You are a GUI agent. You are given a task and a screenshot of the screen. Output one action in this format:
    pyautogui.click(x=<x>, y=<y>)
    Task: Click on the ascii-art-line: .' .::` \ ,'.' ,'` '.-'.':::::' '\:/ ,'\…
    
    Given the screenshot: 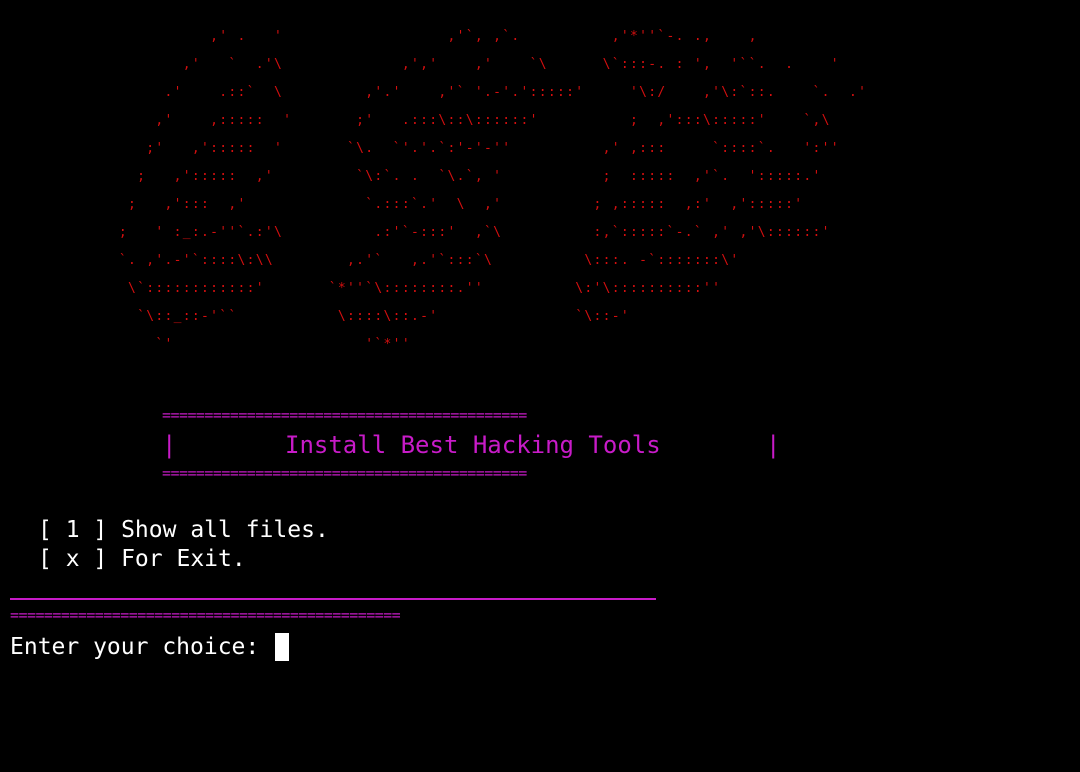 What is the action you would take?
    pyautogui.click(x=461, y=92)
    